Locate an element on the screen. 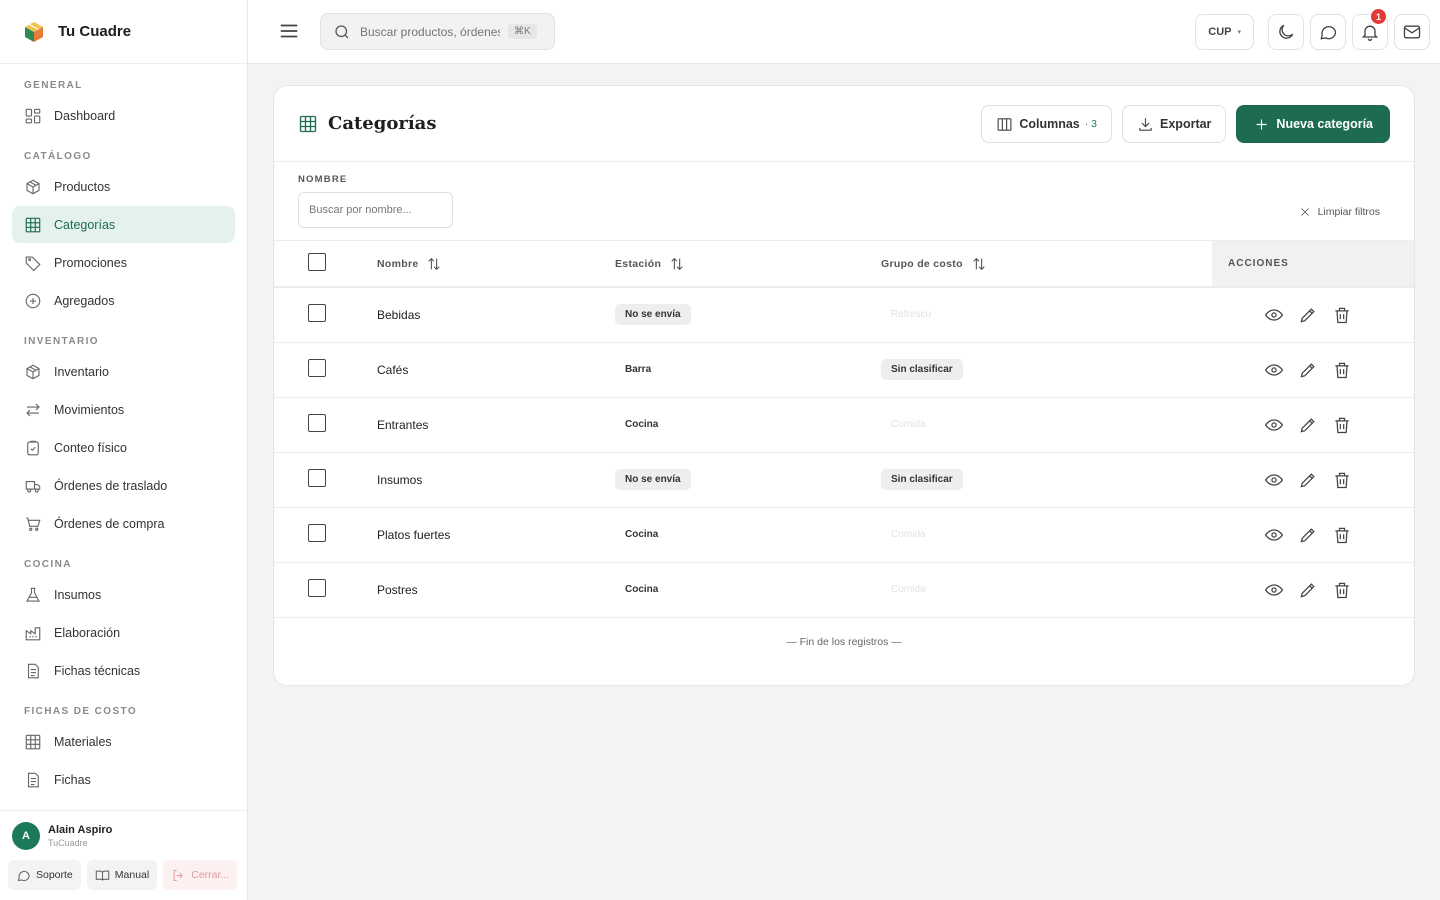 This screenshot has height=900, width=1440. global-search-input is located at coordinates (430, 31).